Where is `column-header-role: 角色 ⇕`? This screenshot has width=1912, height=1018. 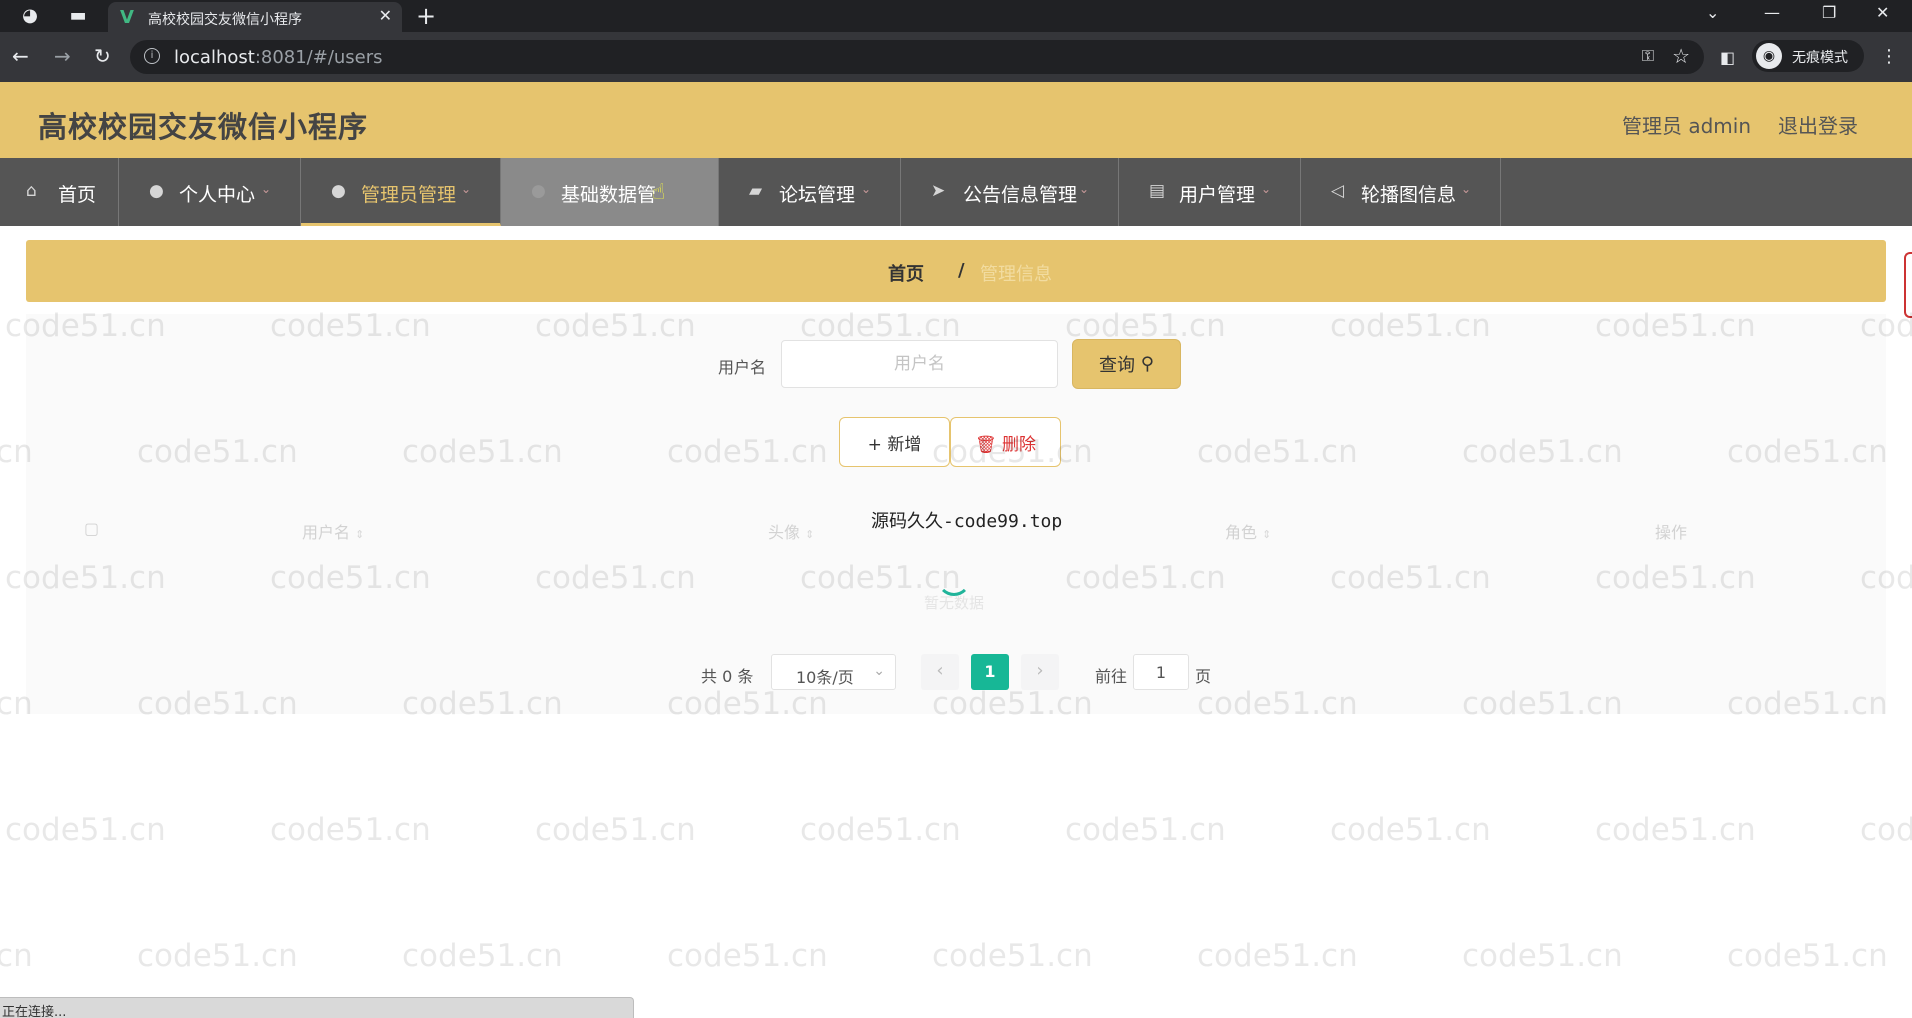 column-header-role: 角色 ⇕ is located at coordinates (1248, 531).